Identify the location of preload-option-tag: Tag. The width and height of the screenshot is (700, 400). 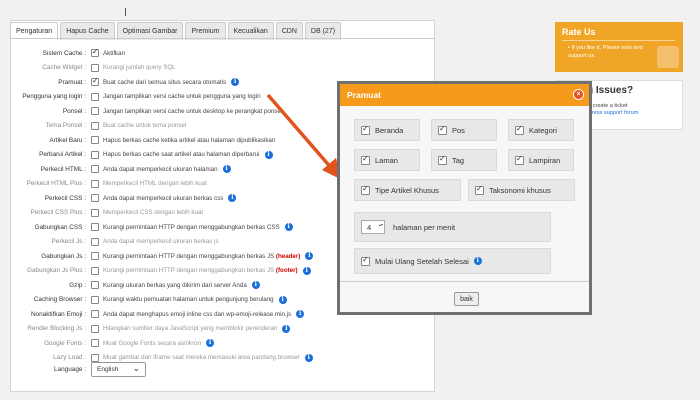
(464, 160).